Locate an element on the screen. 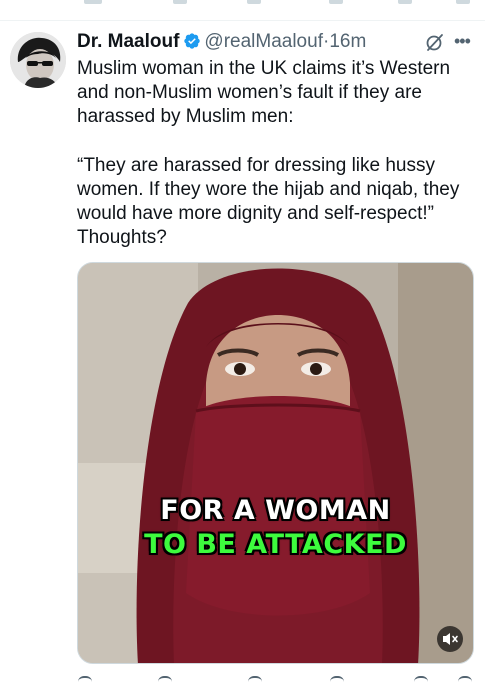  like-icon-cut is located at coordinates (254, 2).